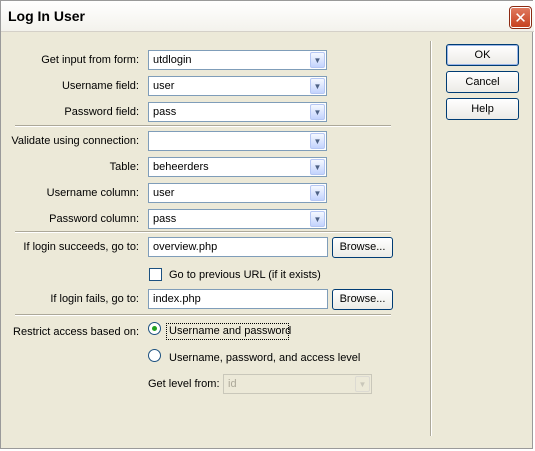 The height and width of the screenshot is (451, 535). Describe the element at coordinates (431, 238) in the screenshot. I see `vertical-separator` at that location.